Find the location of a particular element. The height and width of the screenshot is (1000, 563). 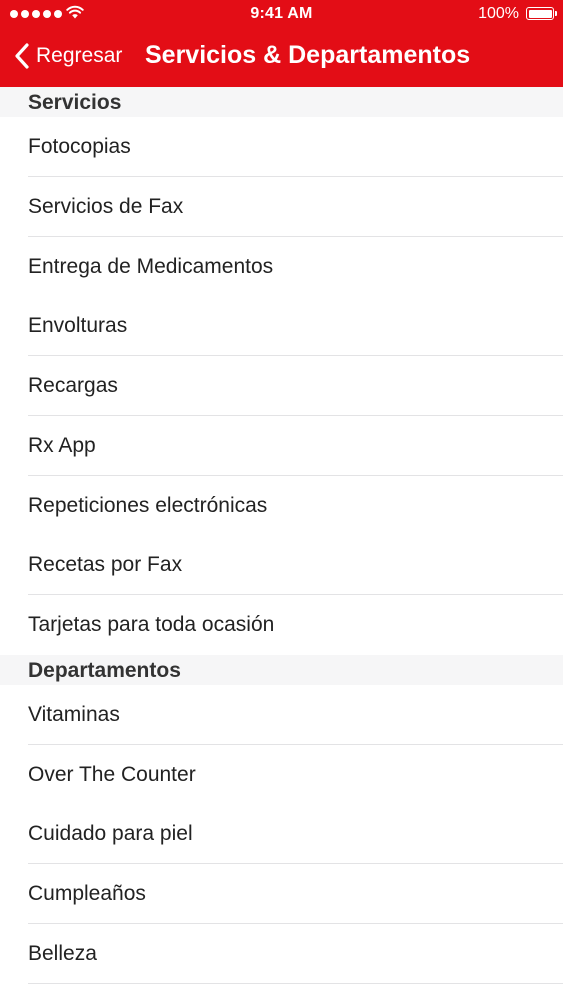

list-item-recargas: Recargas is located at coordinates (281, 386).